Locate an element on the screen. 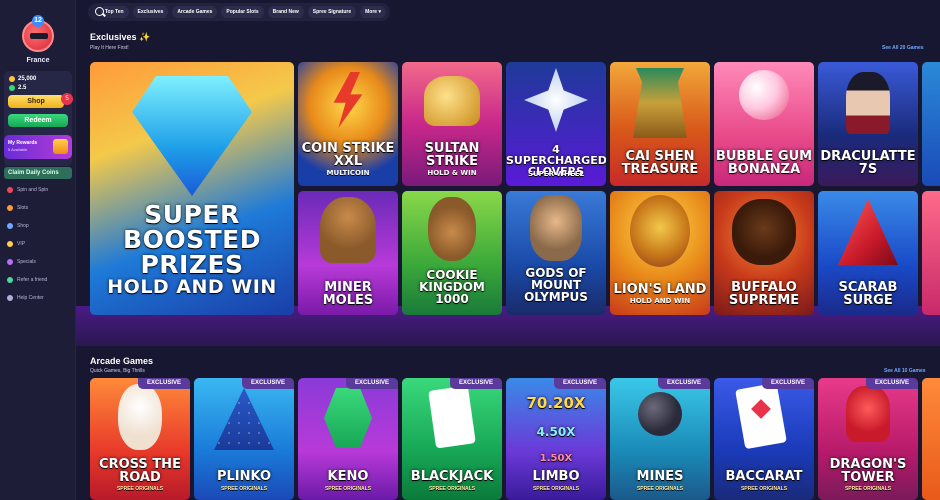 The image size is (940, 500). game-title: CAI SHEN TREASURE is located at coordinates (660, 163).